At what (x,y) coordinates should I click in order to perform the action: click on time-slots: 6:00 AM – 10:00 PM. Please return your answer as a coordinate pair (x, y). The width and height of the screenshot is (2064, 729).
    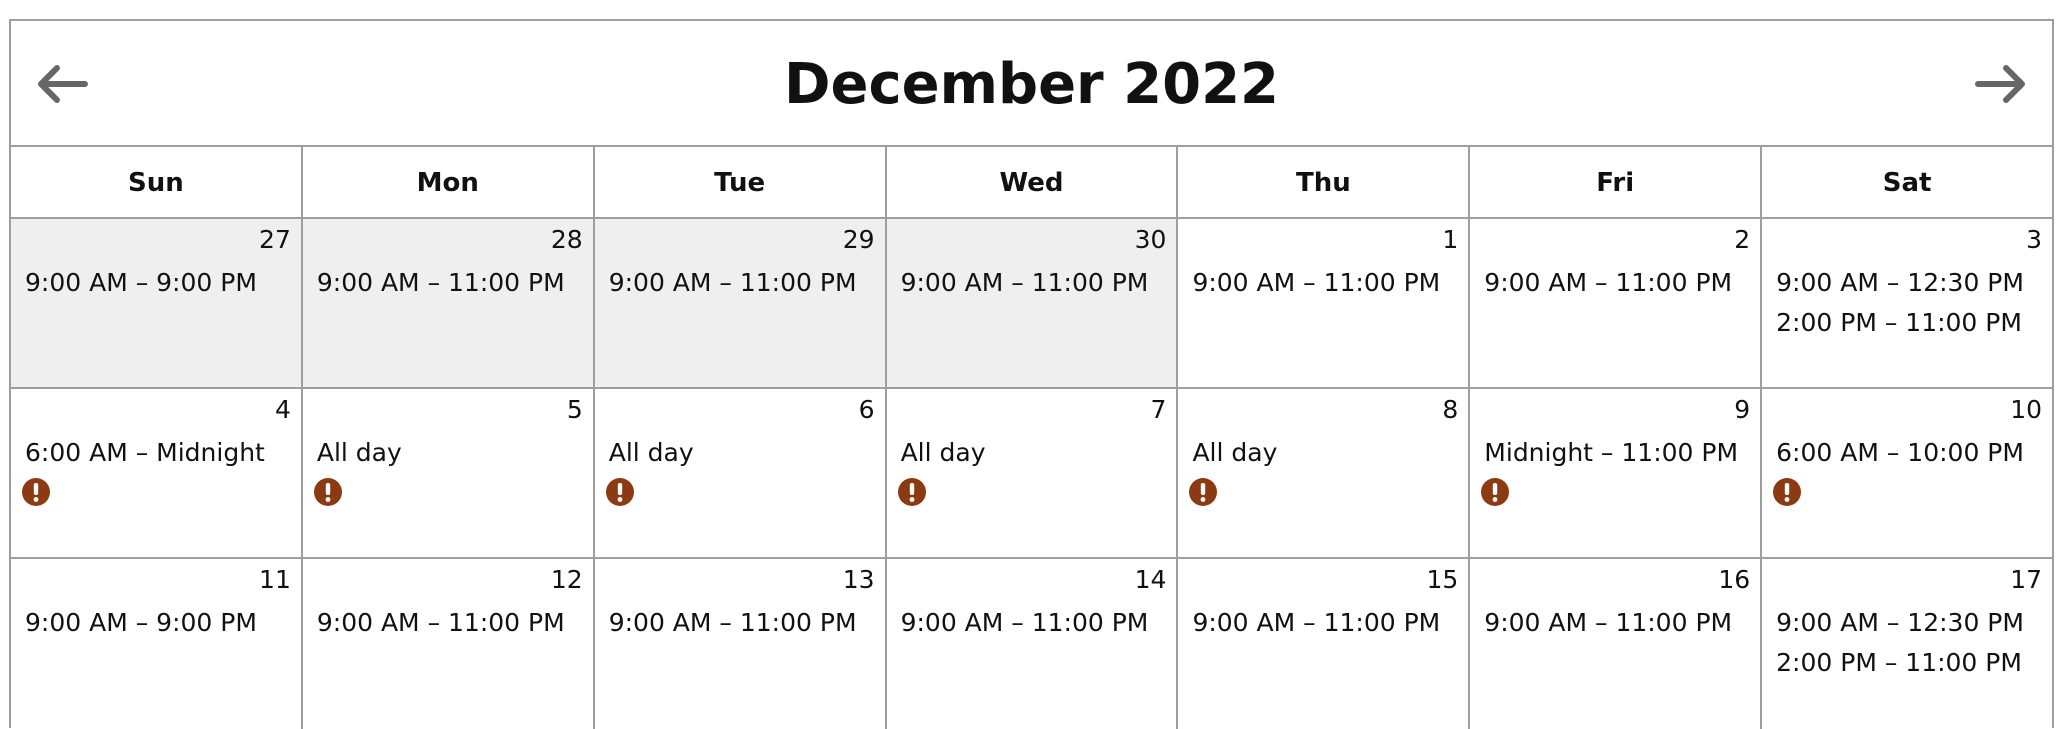
    Looking at the image, I should click on (1909, 453).